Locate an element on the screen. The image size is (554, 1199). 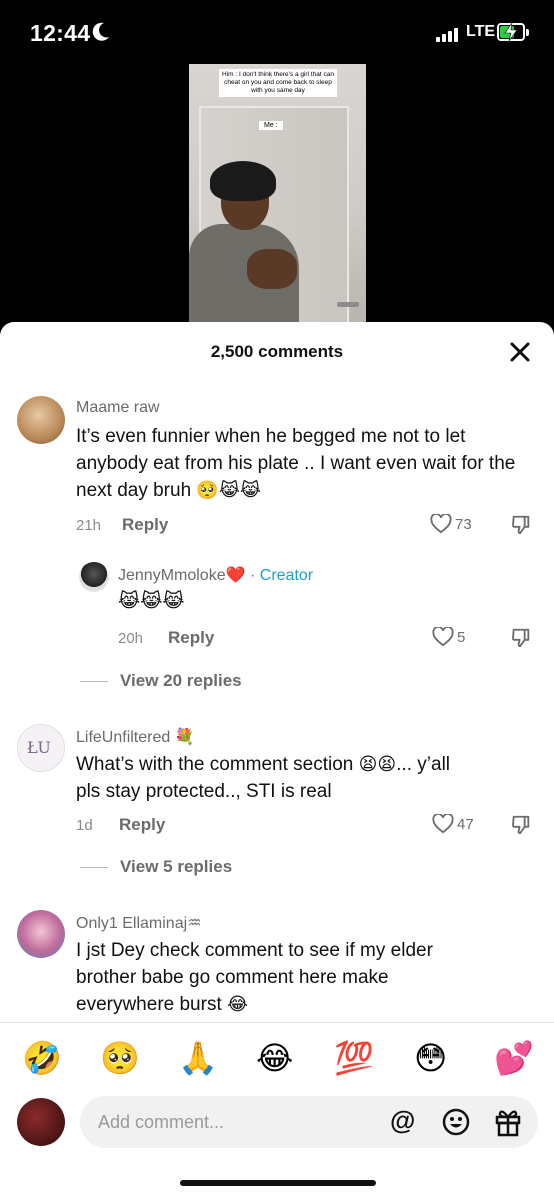
quick-emoji-row: 🤣 🥺 🙏 😂 💯 😳 💕 is located at coordinates (277, 1057).